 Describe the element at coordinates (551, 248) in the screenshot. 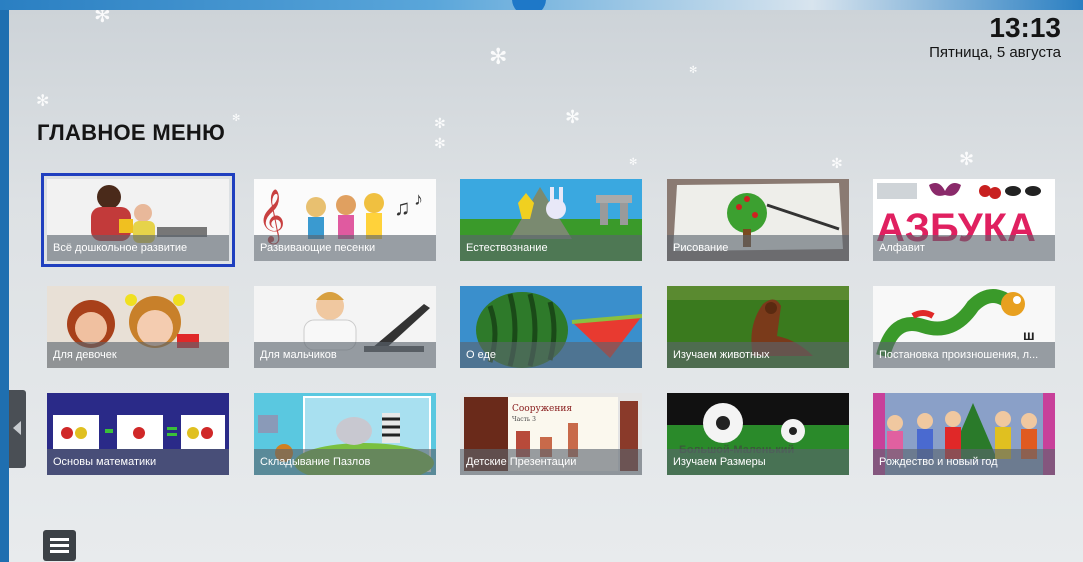

I see `tile-label: Естествознание` at that location.